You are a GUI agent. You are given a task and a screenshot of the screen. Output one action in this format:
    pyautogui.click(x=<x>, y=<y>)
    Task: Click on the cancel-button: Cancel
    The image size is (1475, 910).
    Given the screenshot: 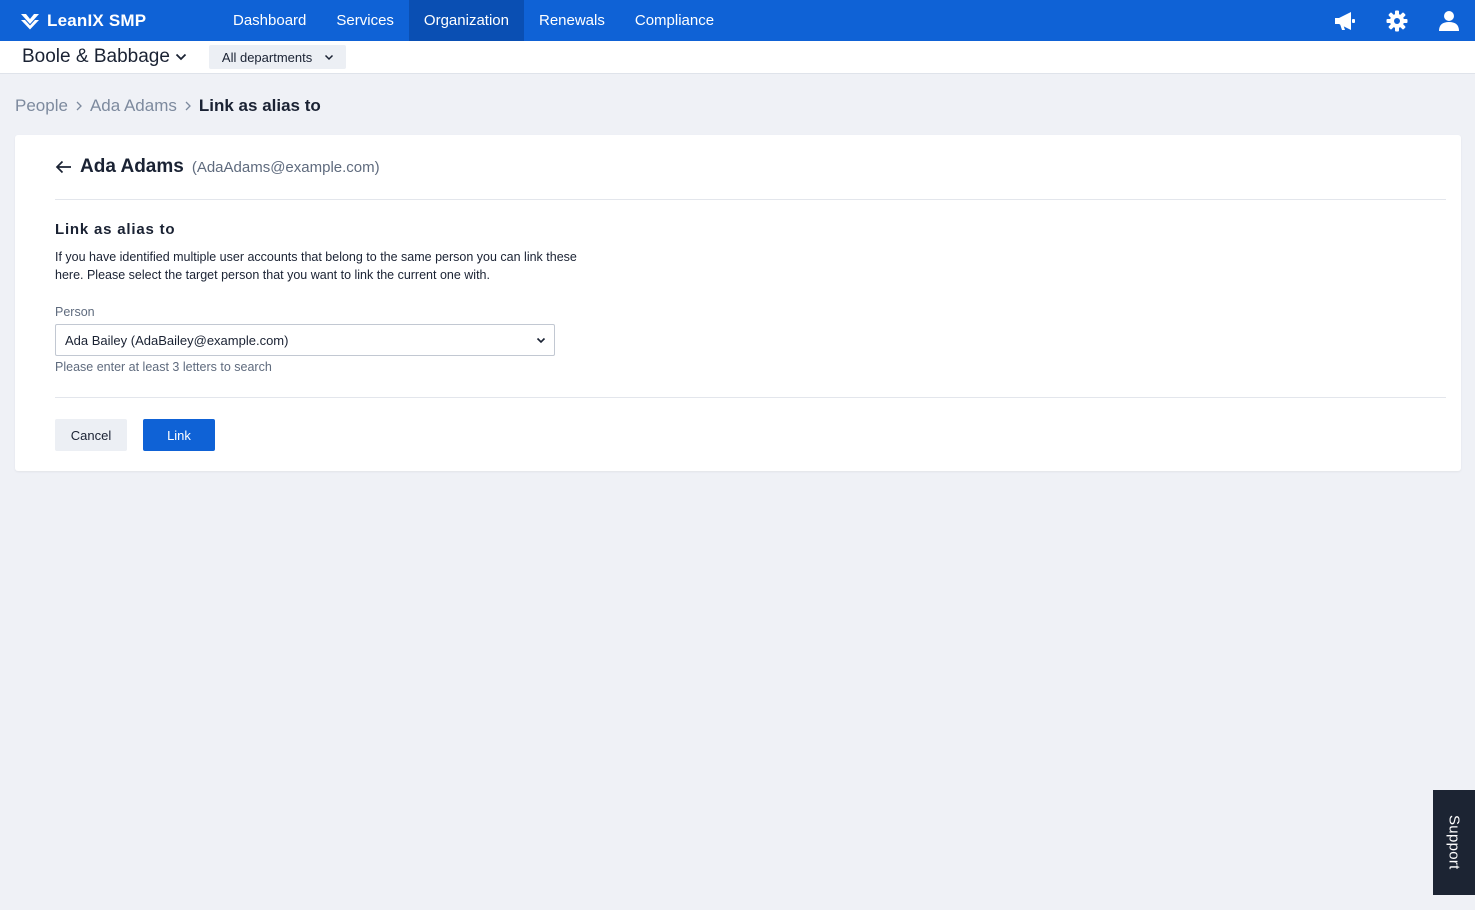 What is the action you would take?
    pyautogui.click(x=91, y=435)
    